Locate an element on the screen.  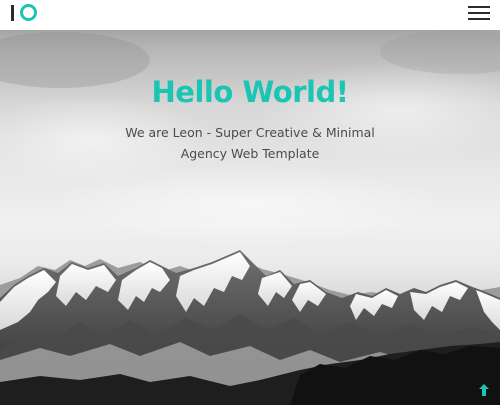
scroll-to-top-button is located at coordinates (484, 390).